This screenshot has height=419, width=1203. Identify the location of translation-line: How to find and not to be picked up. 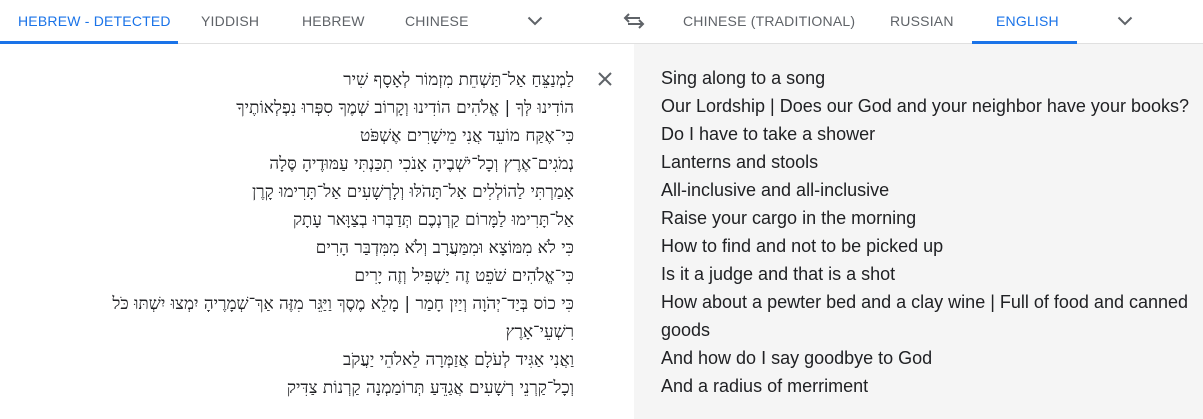
(802, 246).